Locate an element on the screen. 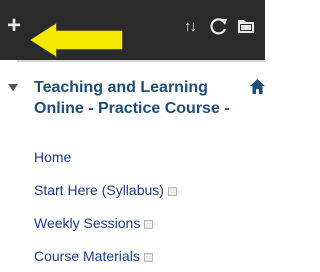 The image size is (320, 272). menu-item-home: Home is located at coordinates (52, 157).